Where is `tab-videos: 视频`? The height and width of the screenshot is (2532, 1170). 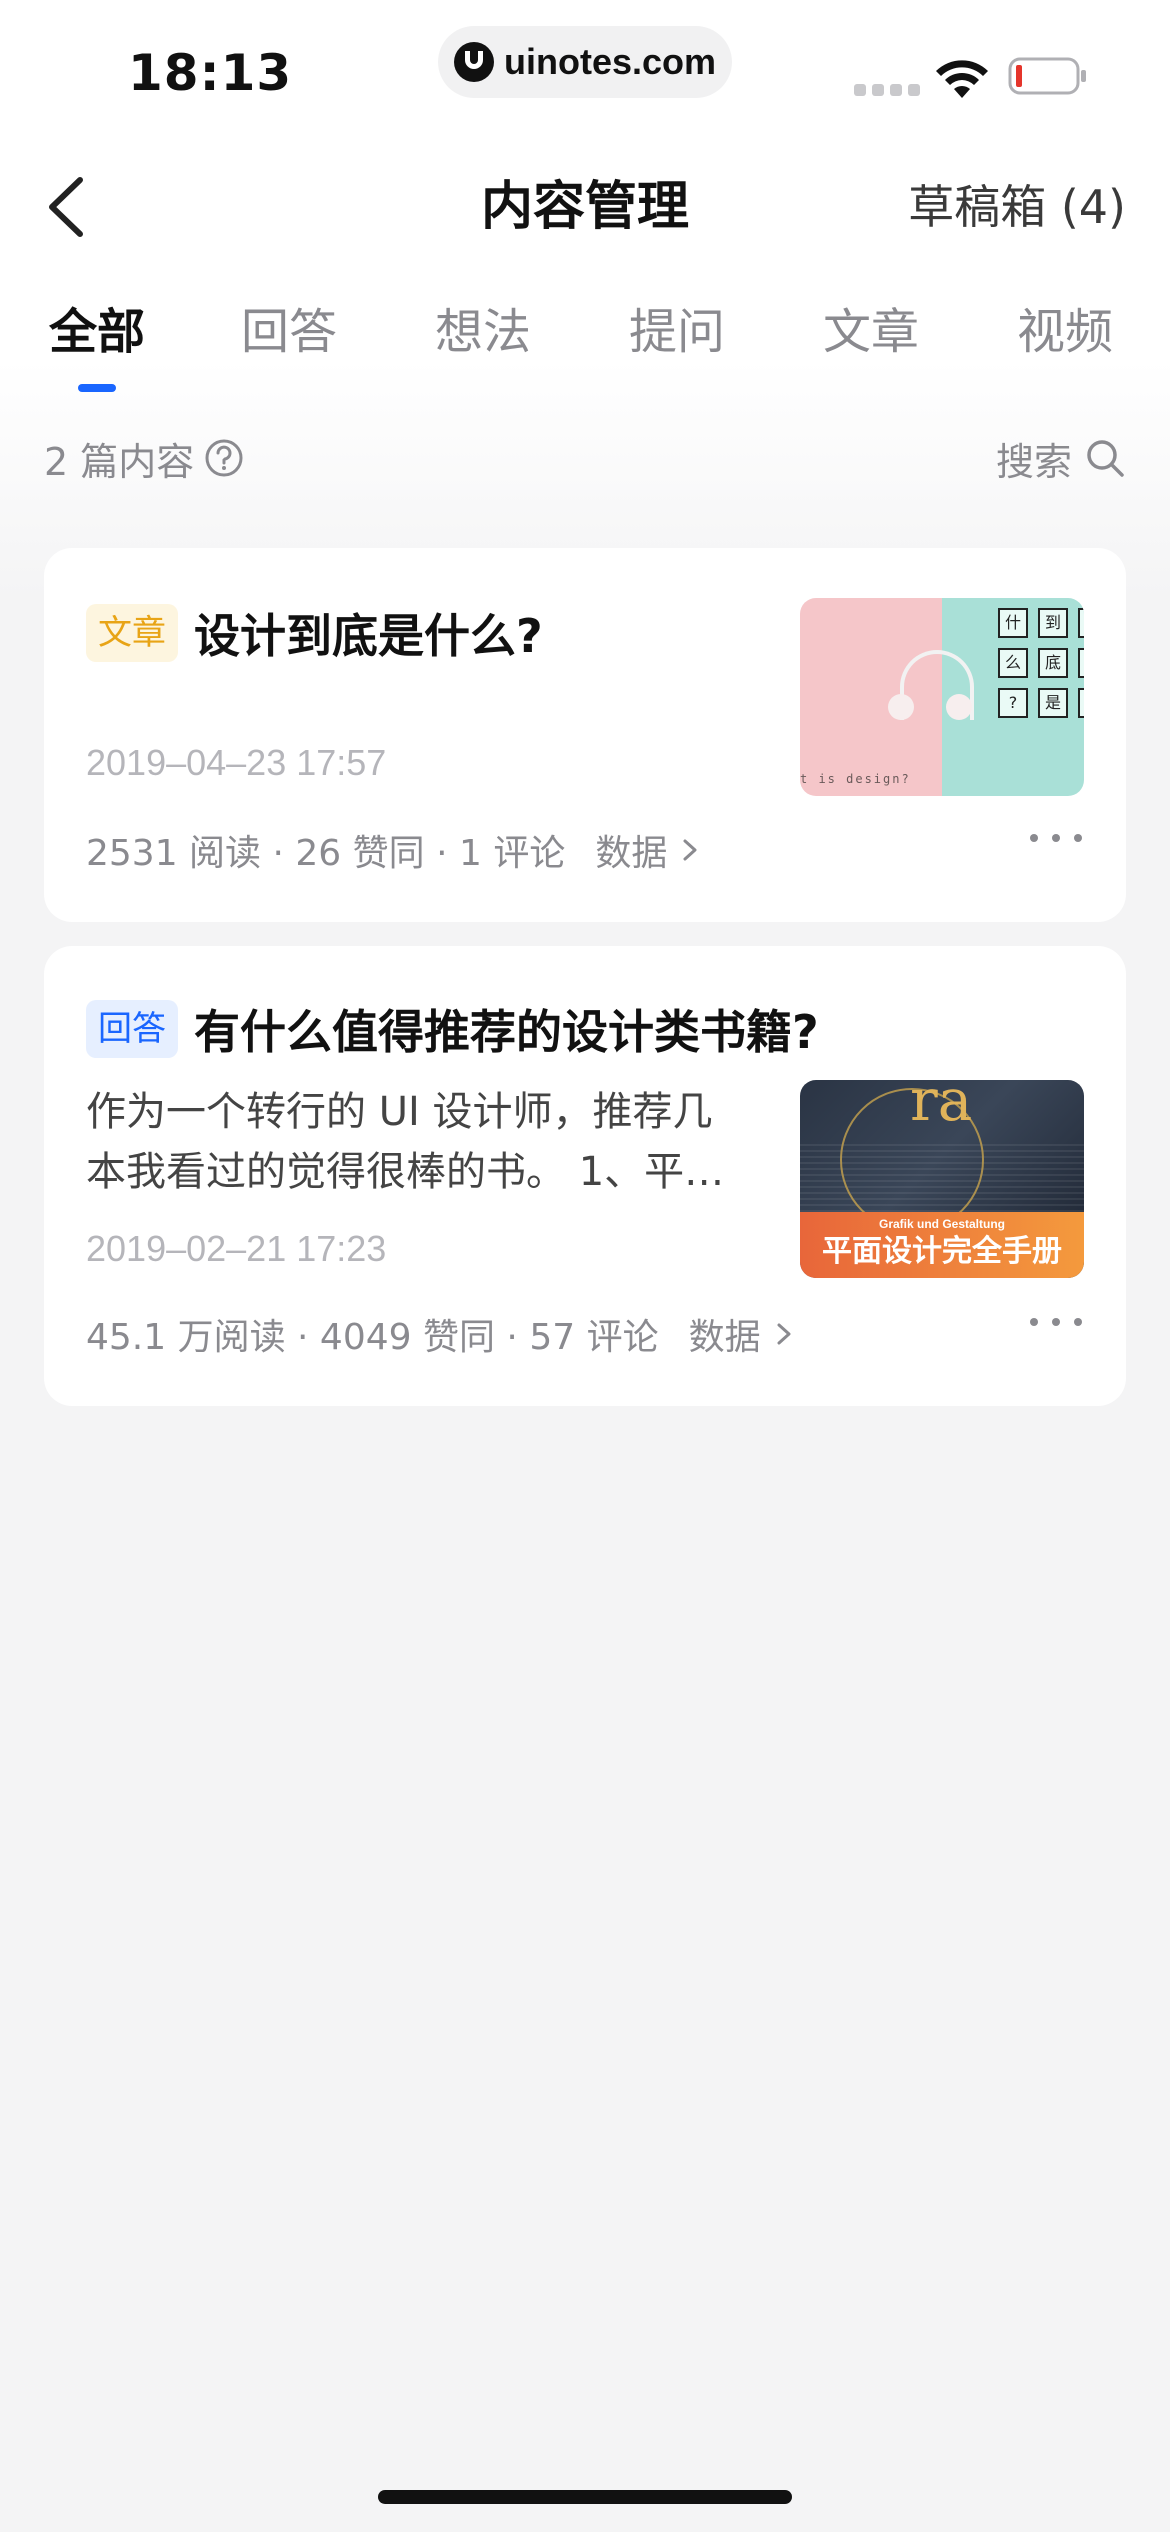 tab-videos: 视频 is located at coordinates (1065, 332).